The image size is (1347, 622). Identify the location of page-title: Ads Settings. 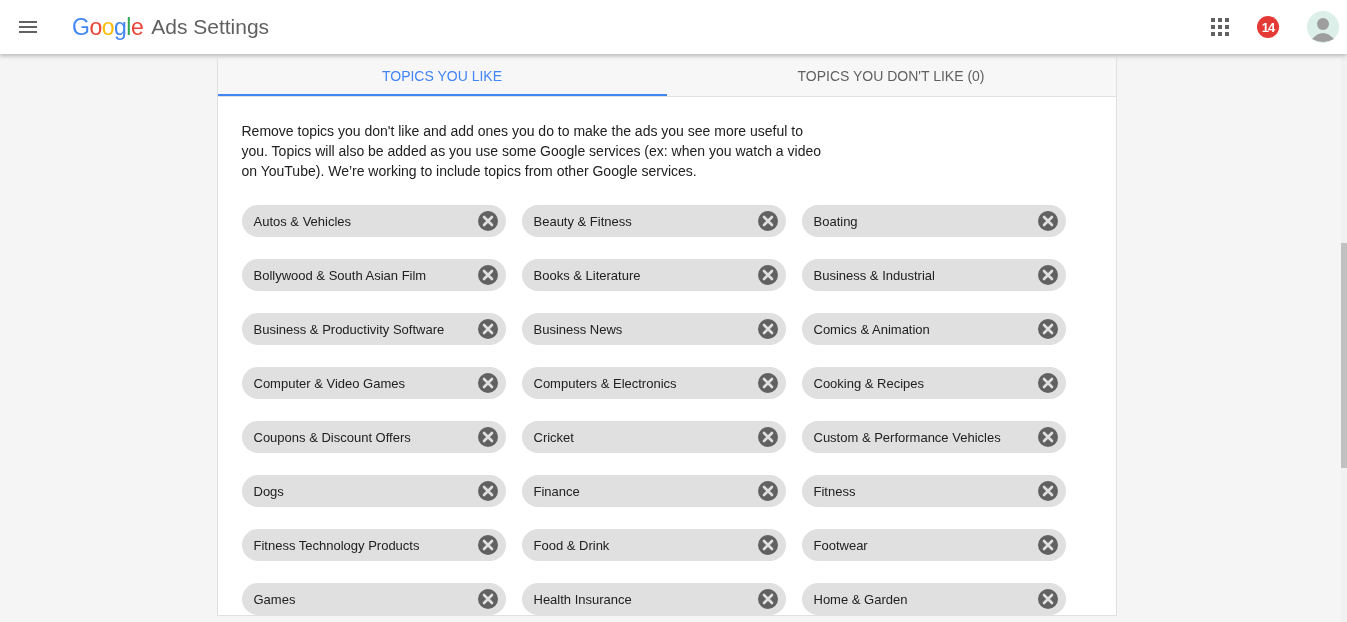
(210, 27).